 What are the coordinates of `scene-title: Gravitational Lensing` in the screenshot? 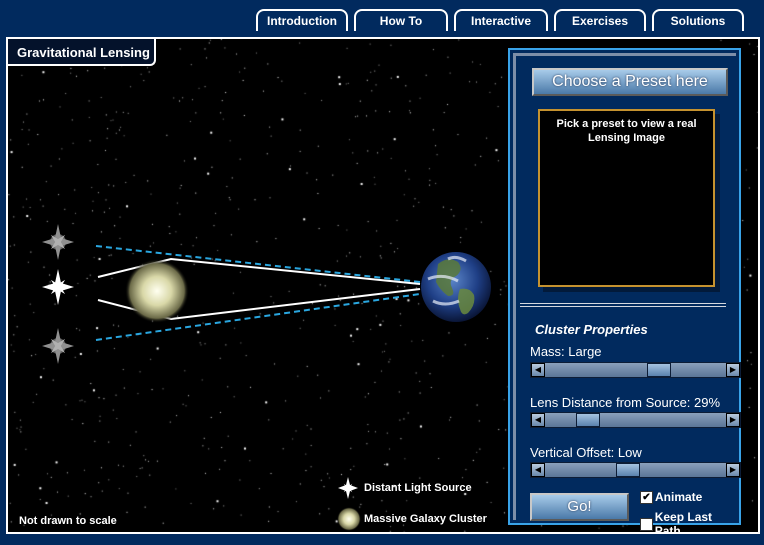 It's located at (82, 52).